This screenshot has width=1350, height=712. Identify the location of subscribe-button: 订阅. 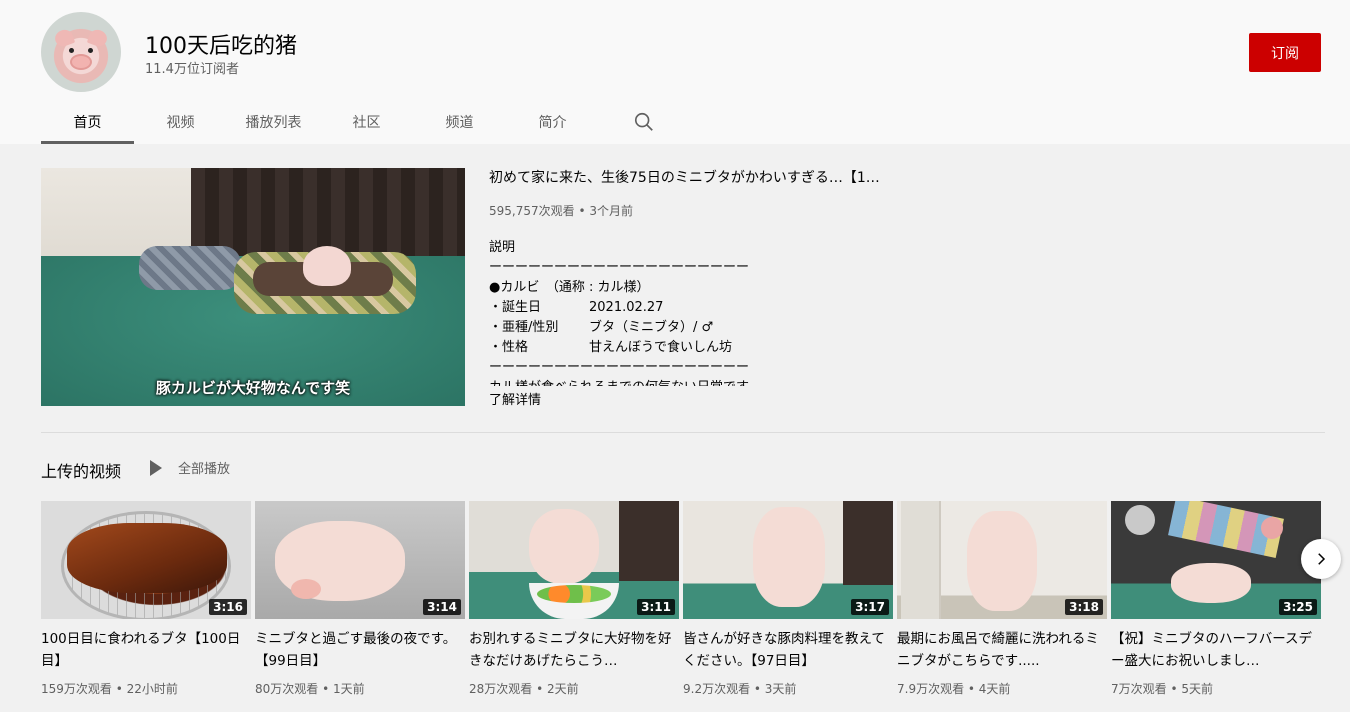
(1285, 52).